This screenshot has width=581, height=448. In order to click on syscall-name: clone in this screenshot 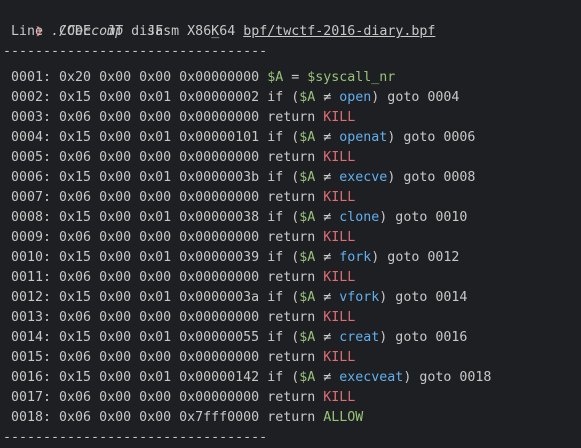, I will do `click(359, 217)`.